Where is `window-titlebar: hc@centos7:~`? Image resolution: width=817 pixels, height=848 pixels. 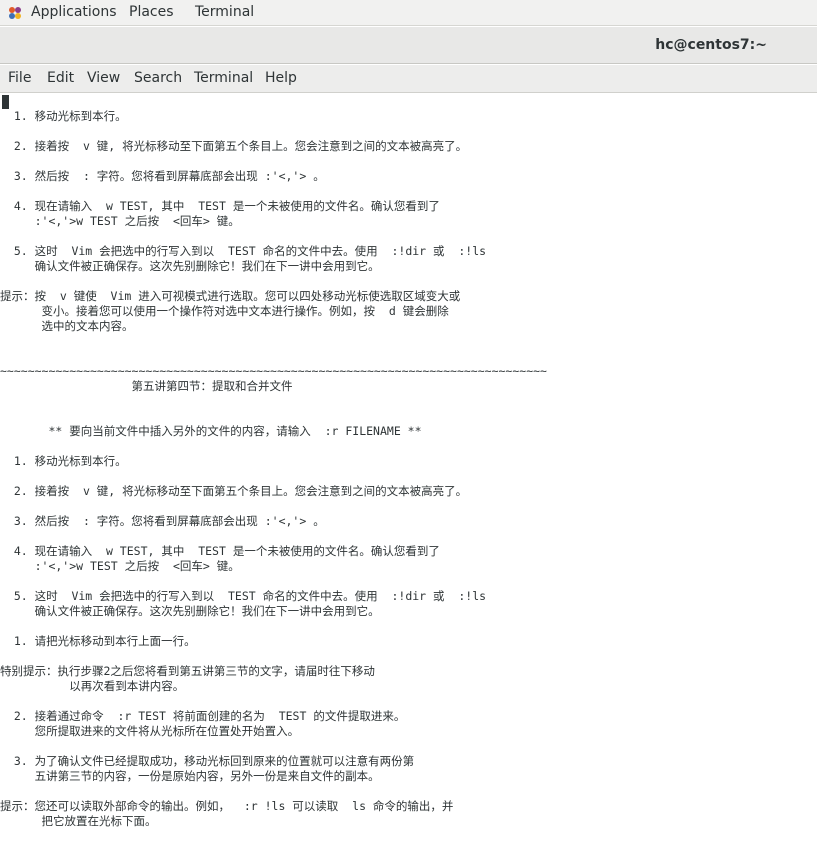 window-titlebar: hc@centos7:~ is located at coordinates (408, 45).